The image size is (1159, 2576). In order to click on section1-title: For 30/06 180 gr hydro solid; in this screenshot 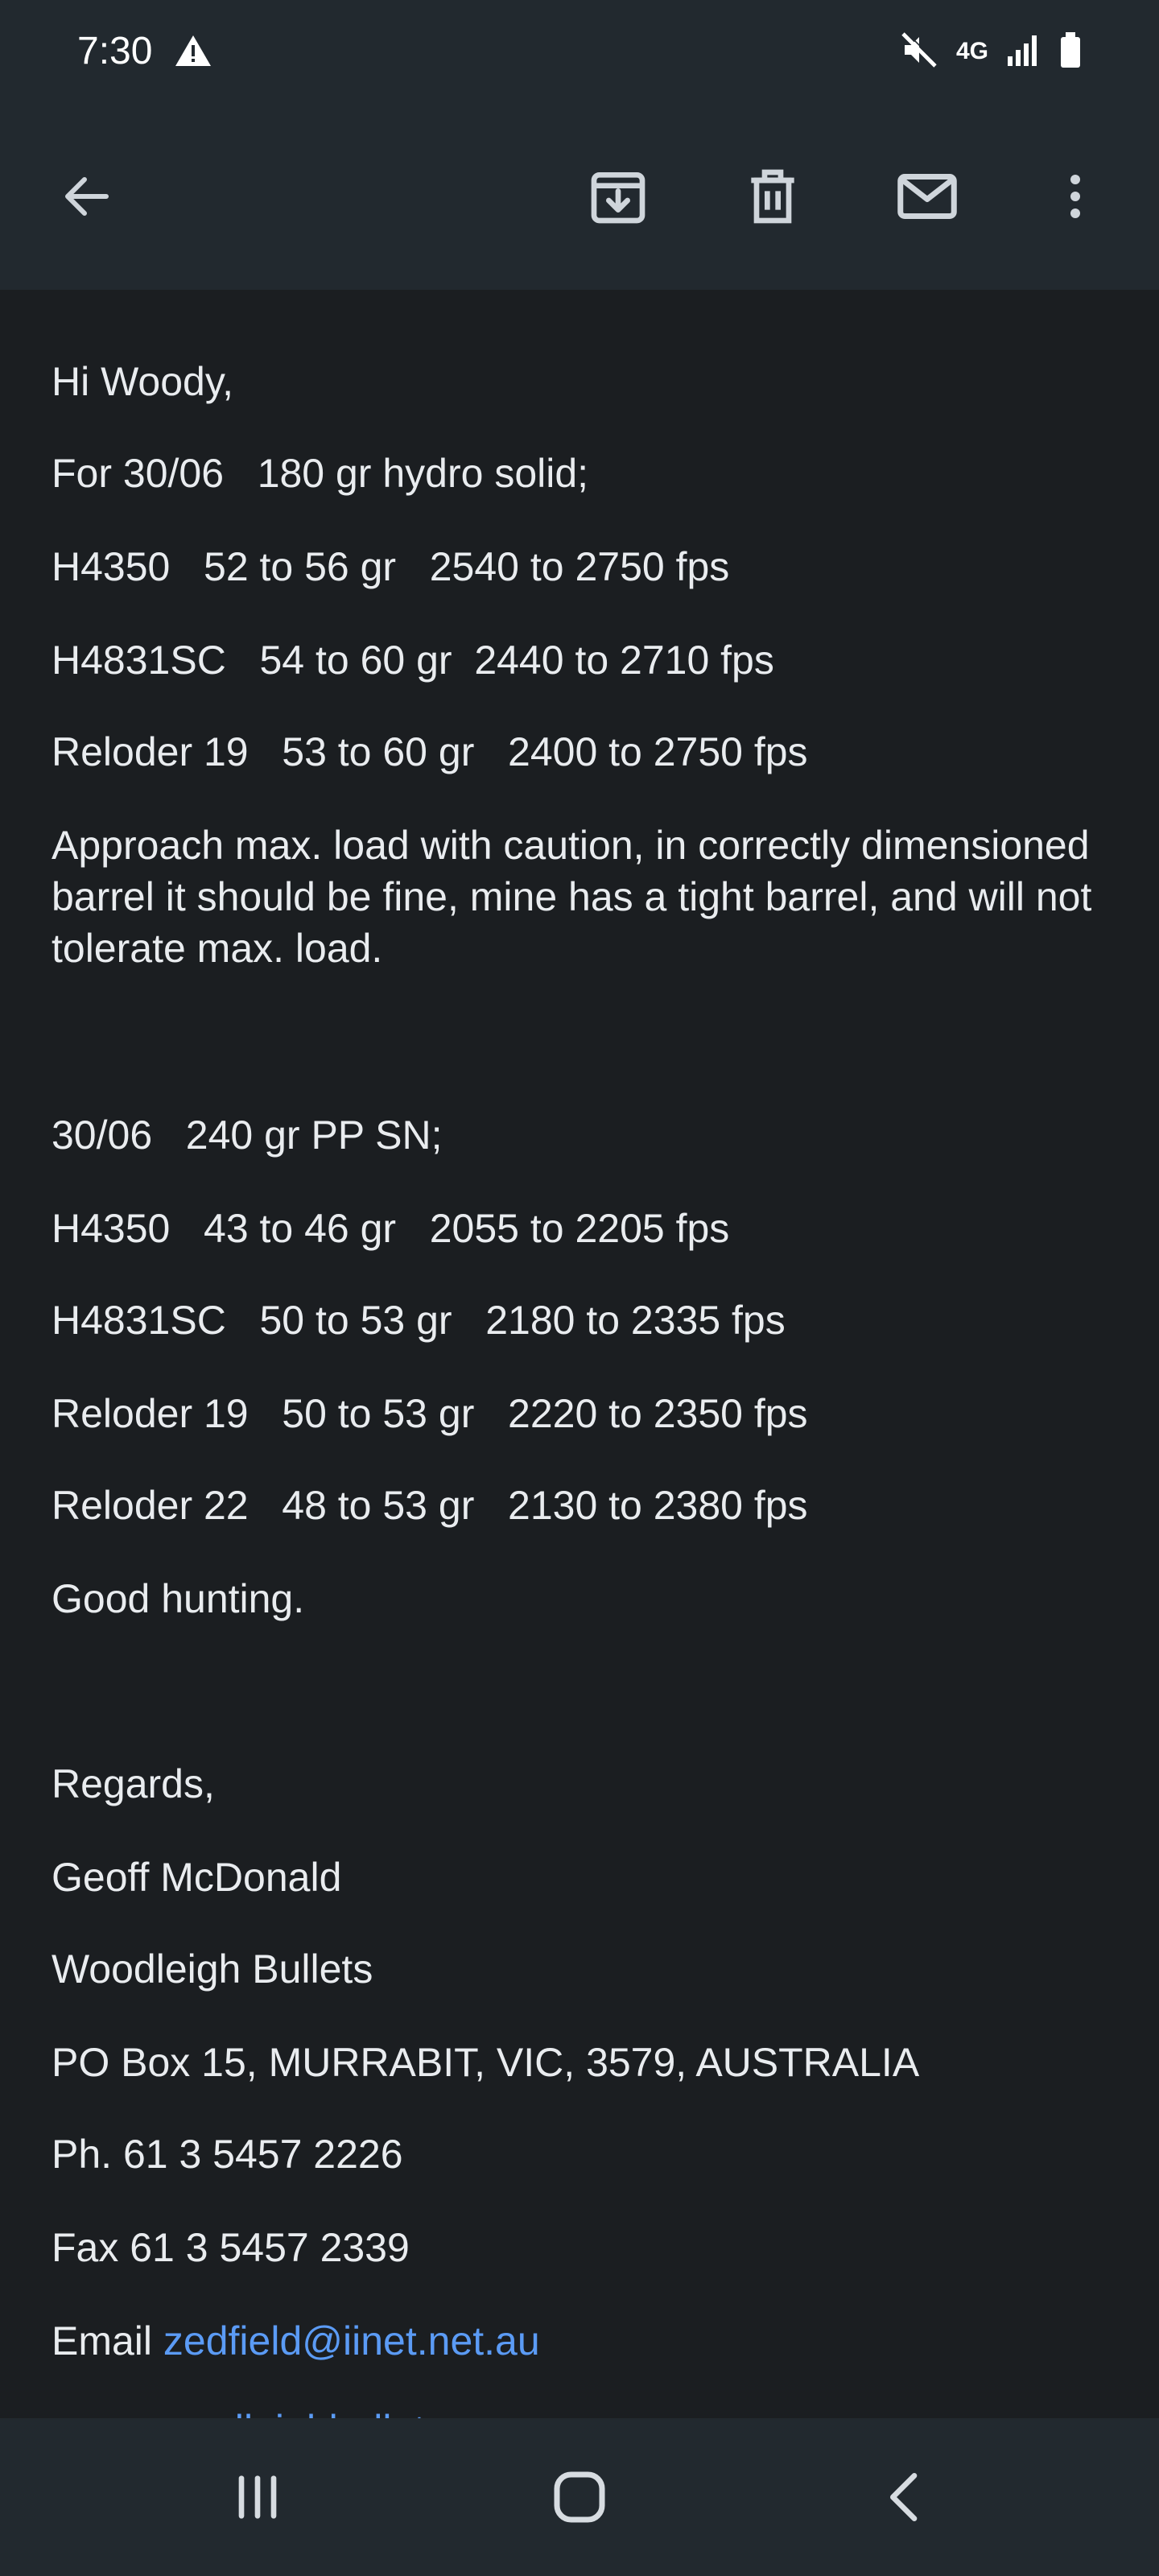, I will do `click(320, 473)`.